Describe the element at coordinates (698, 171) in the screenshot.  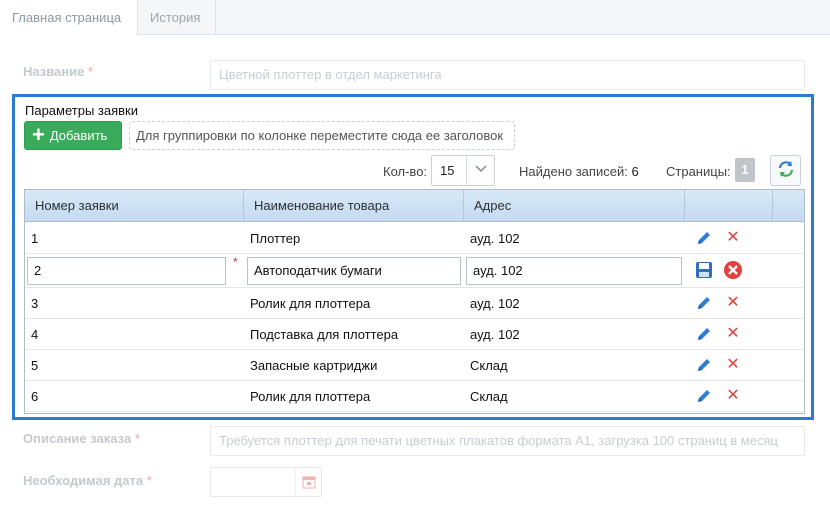
I see `pages-label: Страницы:` at that location.